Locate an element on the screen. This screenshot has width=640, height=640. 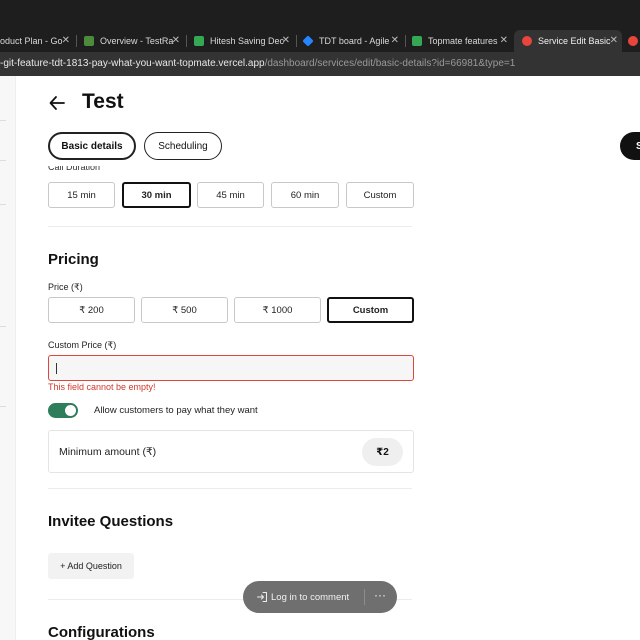
price-option-200: ₹ 200 is located at coordinates (91, 310).